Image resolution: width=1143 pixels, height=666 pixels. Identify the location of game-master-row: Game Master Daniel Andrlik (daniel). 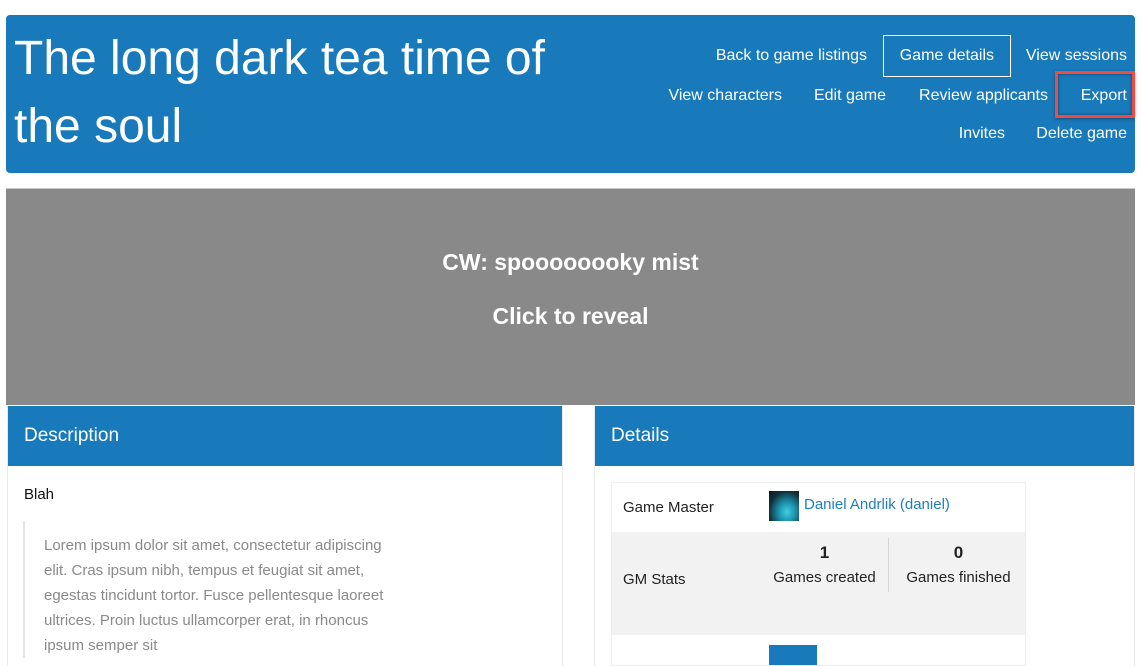
(818, 507).